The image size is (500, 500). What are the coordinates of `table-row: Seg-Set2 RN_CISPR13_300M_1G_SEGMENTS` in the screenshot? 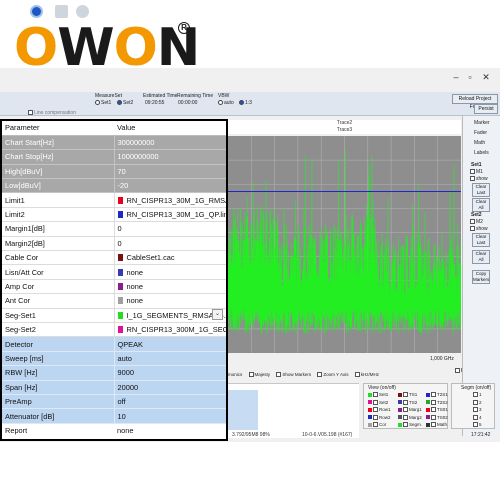 It's located at (114, 330).